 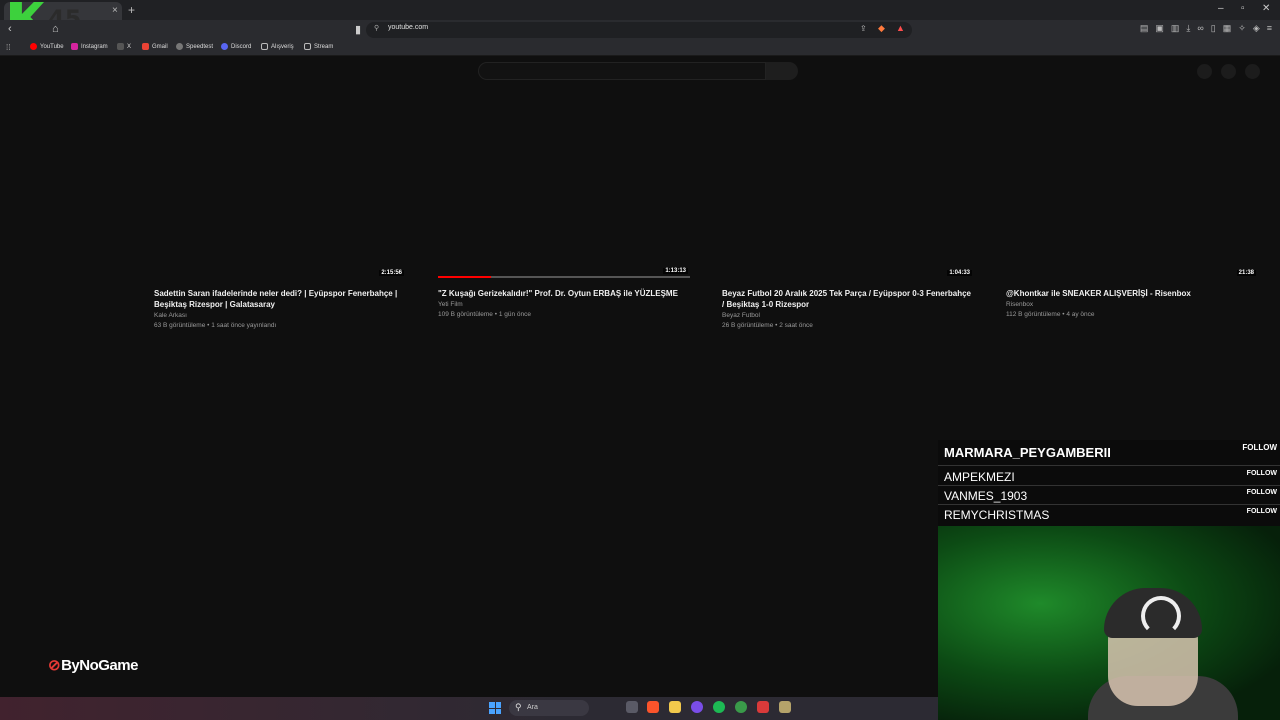 What do you see at coordinates (376, 28) in the screenshot?
I see `site-info-icon: ⚲` at bounding box center [376, 28].